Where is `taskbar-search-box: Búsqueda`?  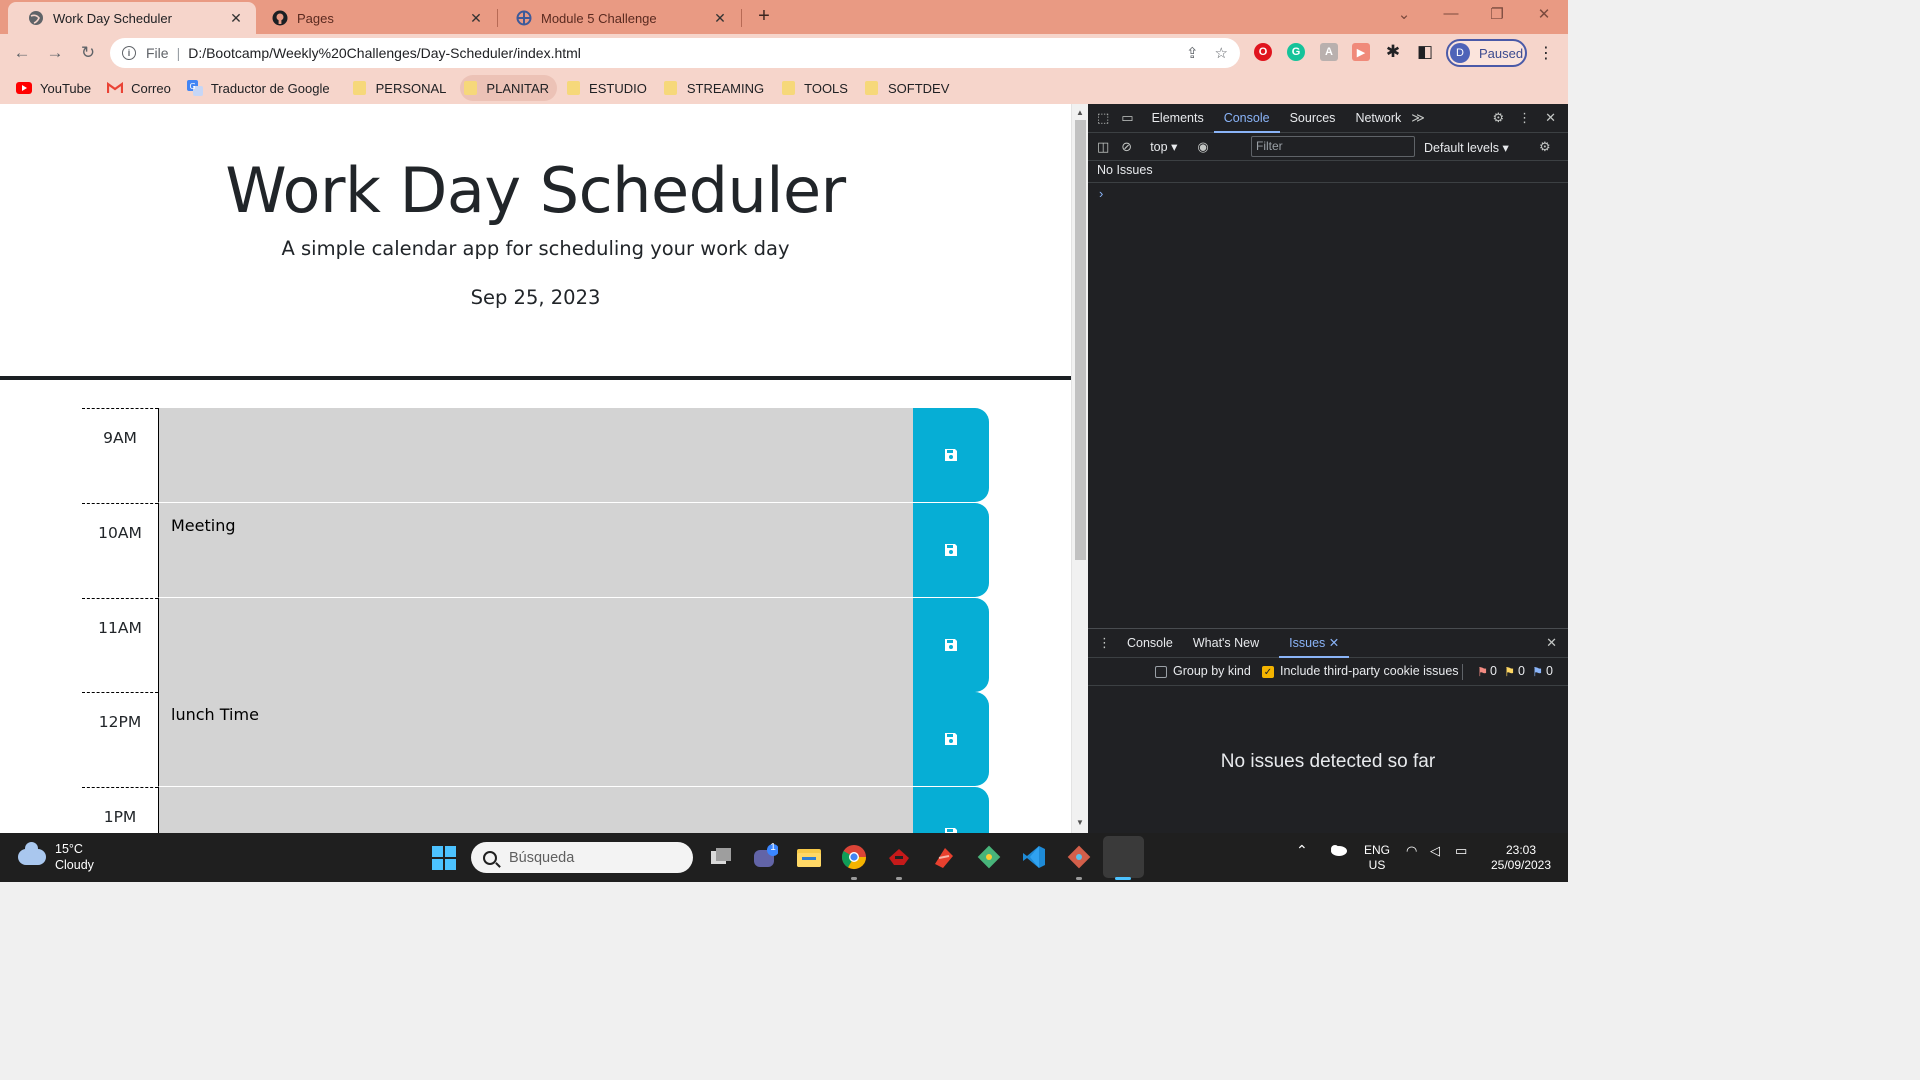
taskbar-search-box: Búsqueda is located at coordinates (582, 857).